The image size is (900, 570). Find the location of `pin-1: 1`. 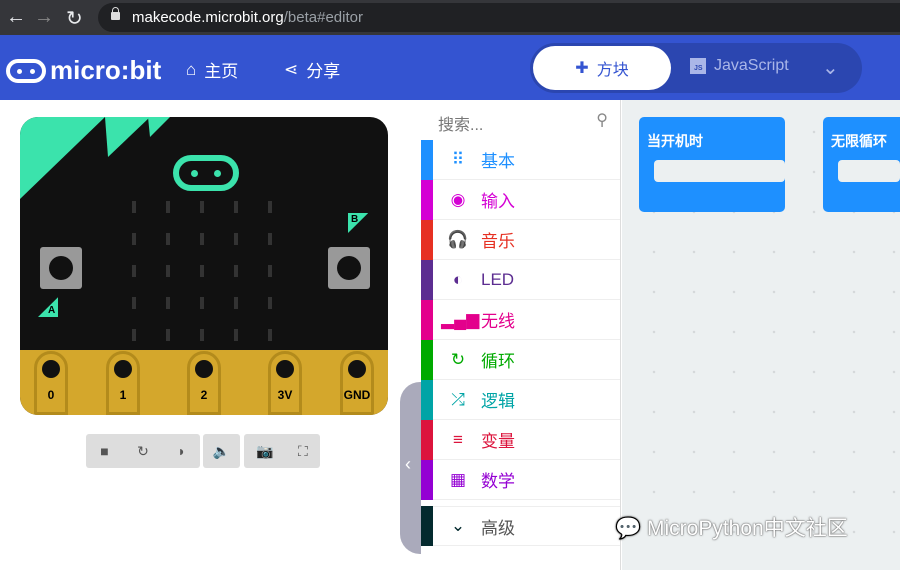

pin-1: 1 is located at coordinates (123, 383).